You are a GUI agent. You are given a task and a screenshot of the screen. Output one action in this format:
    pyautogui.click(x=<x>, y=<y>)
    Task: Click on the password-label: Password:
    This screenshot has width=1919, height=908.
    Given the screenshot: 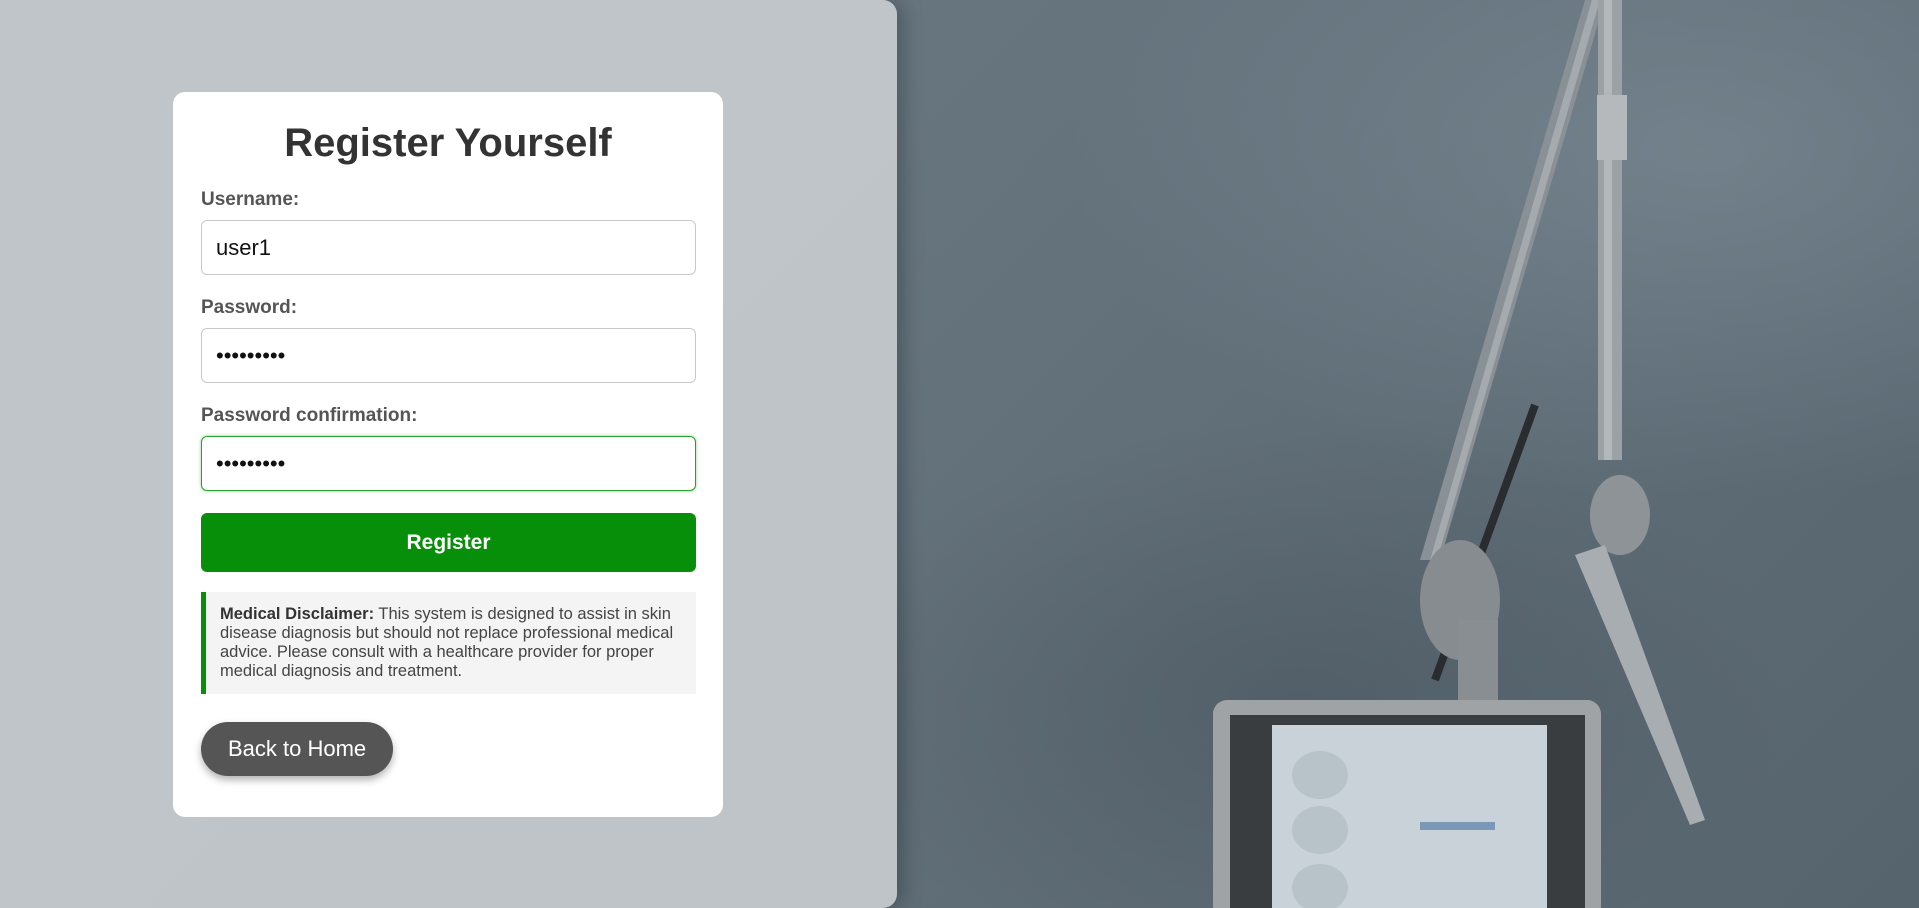 What is the action you would take?
    pyautogui.click(x=249, y=307)
    